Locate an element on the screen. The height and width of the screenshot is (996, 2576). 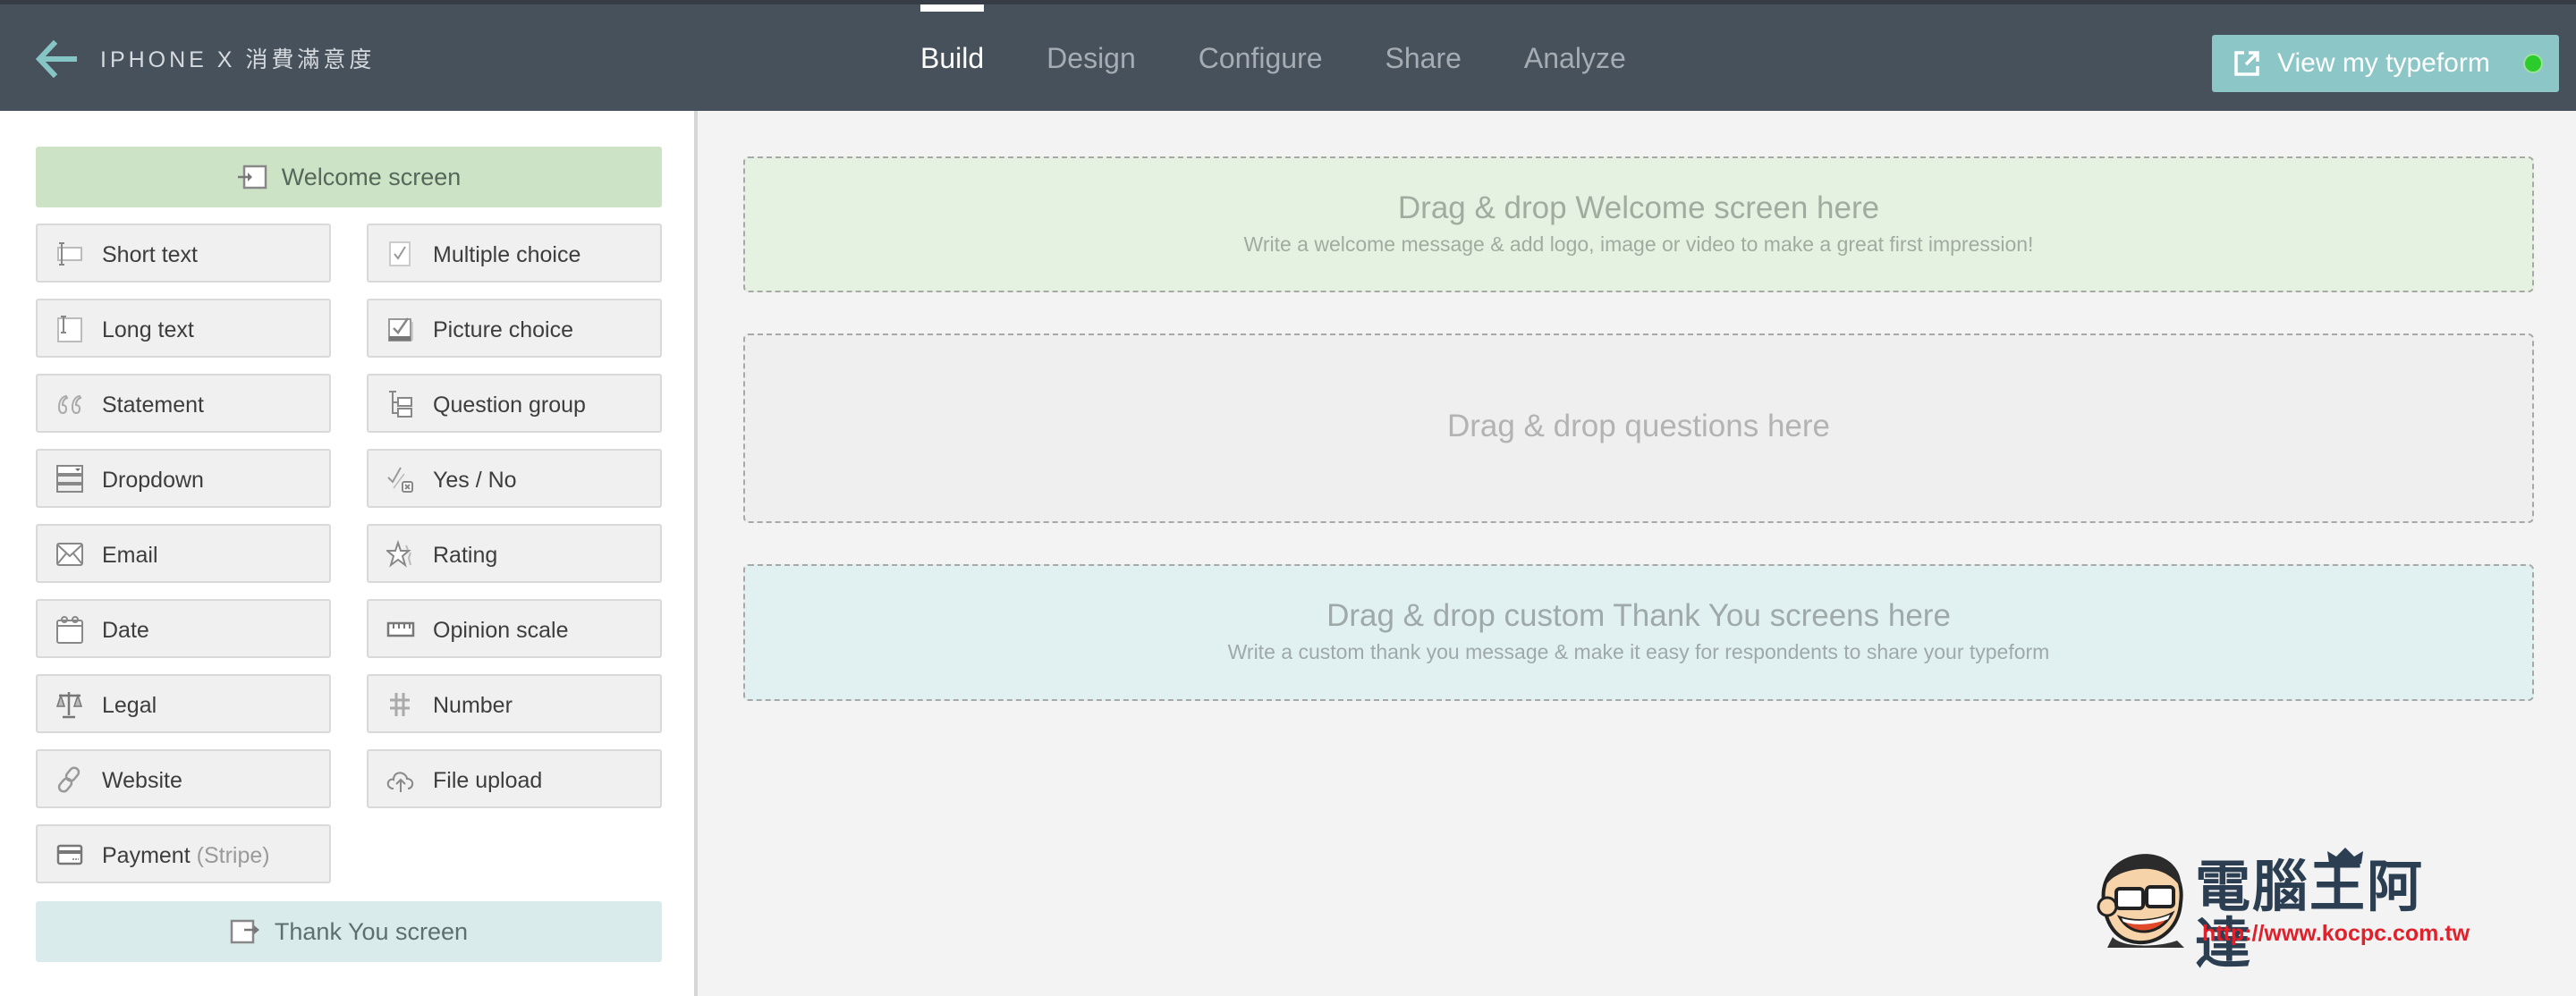
questions-zone-title: Drag & drop questions here is located at coordinates (1638, 426).